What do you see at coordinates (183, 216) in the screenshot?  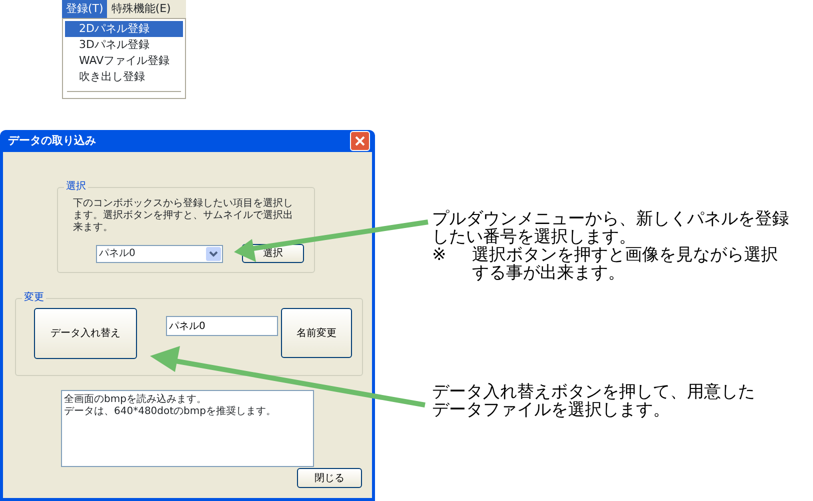 I see `description-text: 下のコンボボックスから登録したい項目を選択します。選択ボタンを押すと、サムネイルで選択出来ます。` at bounding box center [183, 216].